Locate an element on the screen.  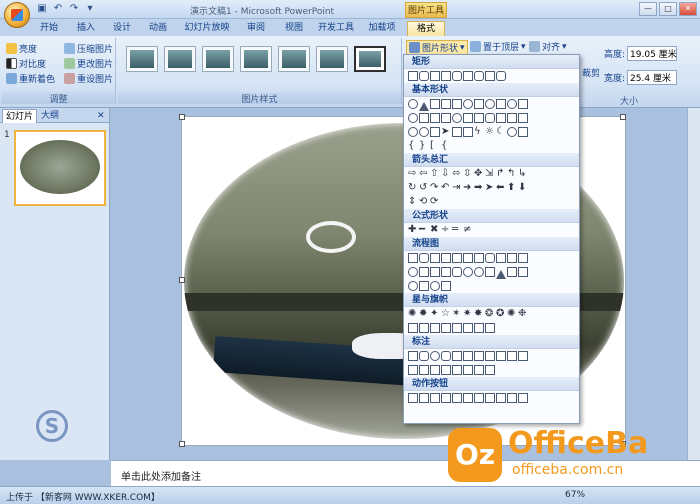
star-shape: ❂ is located at coordinates (490, 314).